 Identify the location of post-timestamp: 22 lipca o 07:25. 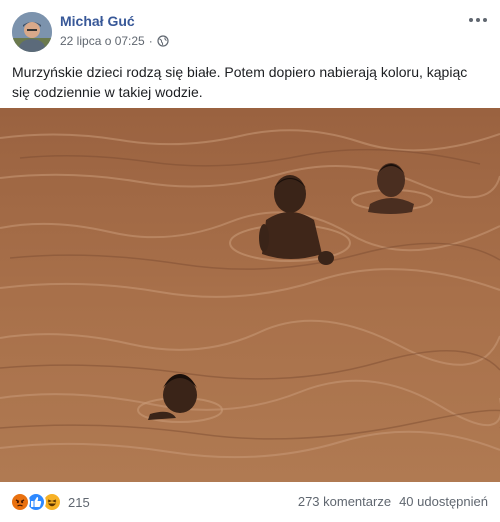
(102, 41).